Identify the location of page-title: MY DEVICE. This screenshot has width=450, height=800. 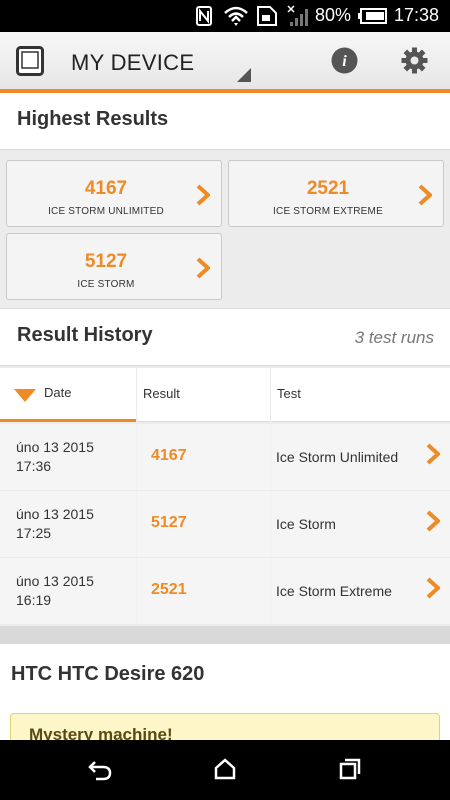
(133, 62).